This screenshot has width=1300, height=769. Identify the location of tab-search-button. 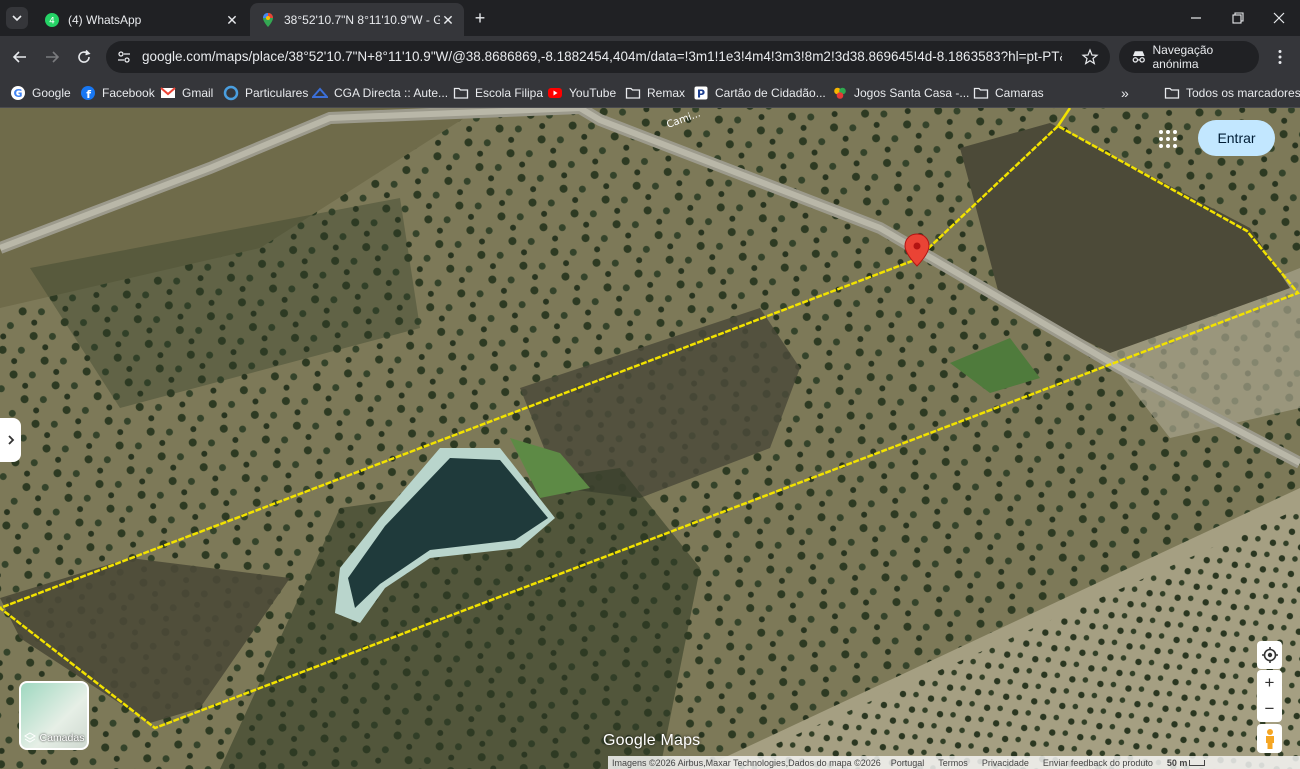
(17, 18).